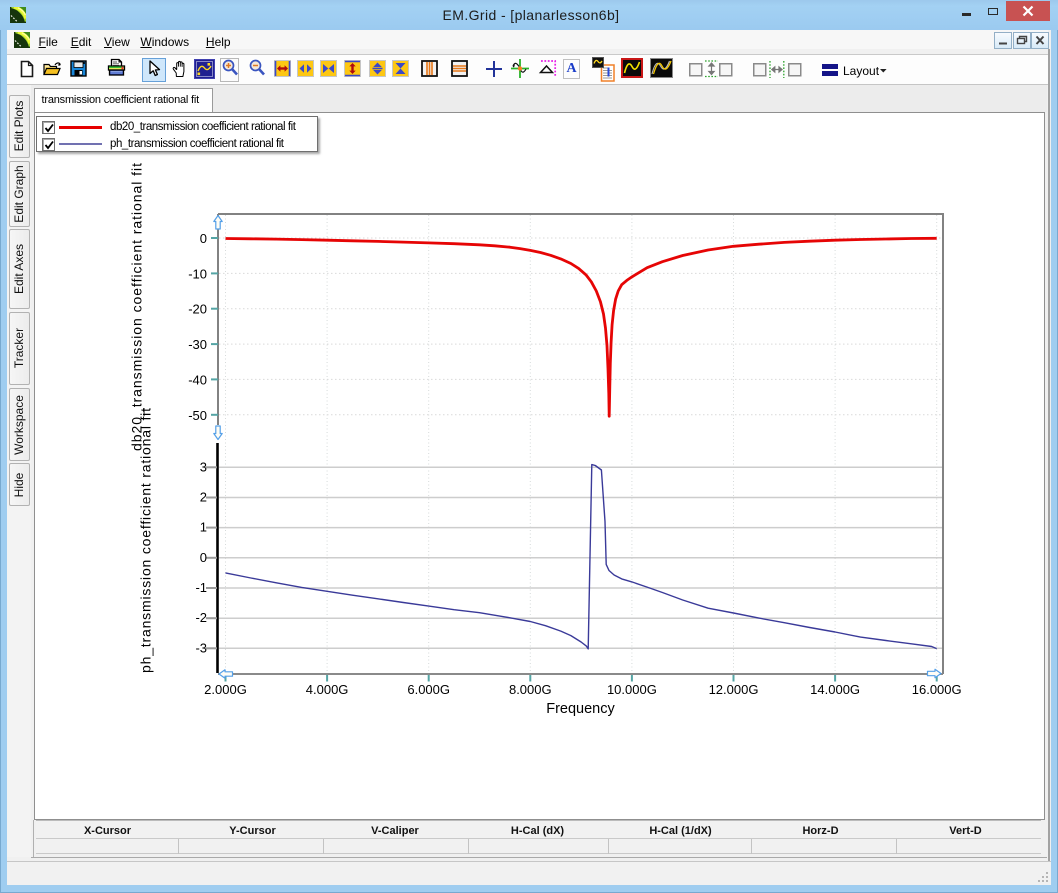 This screenshot has height=893, width=1058. What do you see at coordinates (197, 415) in the screenshot?
I see `svg-text: -50` at bounding box center [197, 415].